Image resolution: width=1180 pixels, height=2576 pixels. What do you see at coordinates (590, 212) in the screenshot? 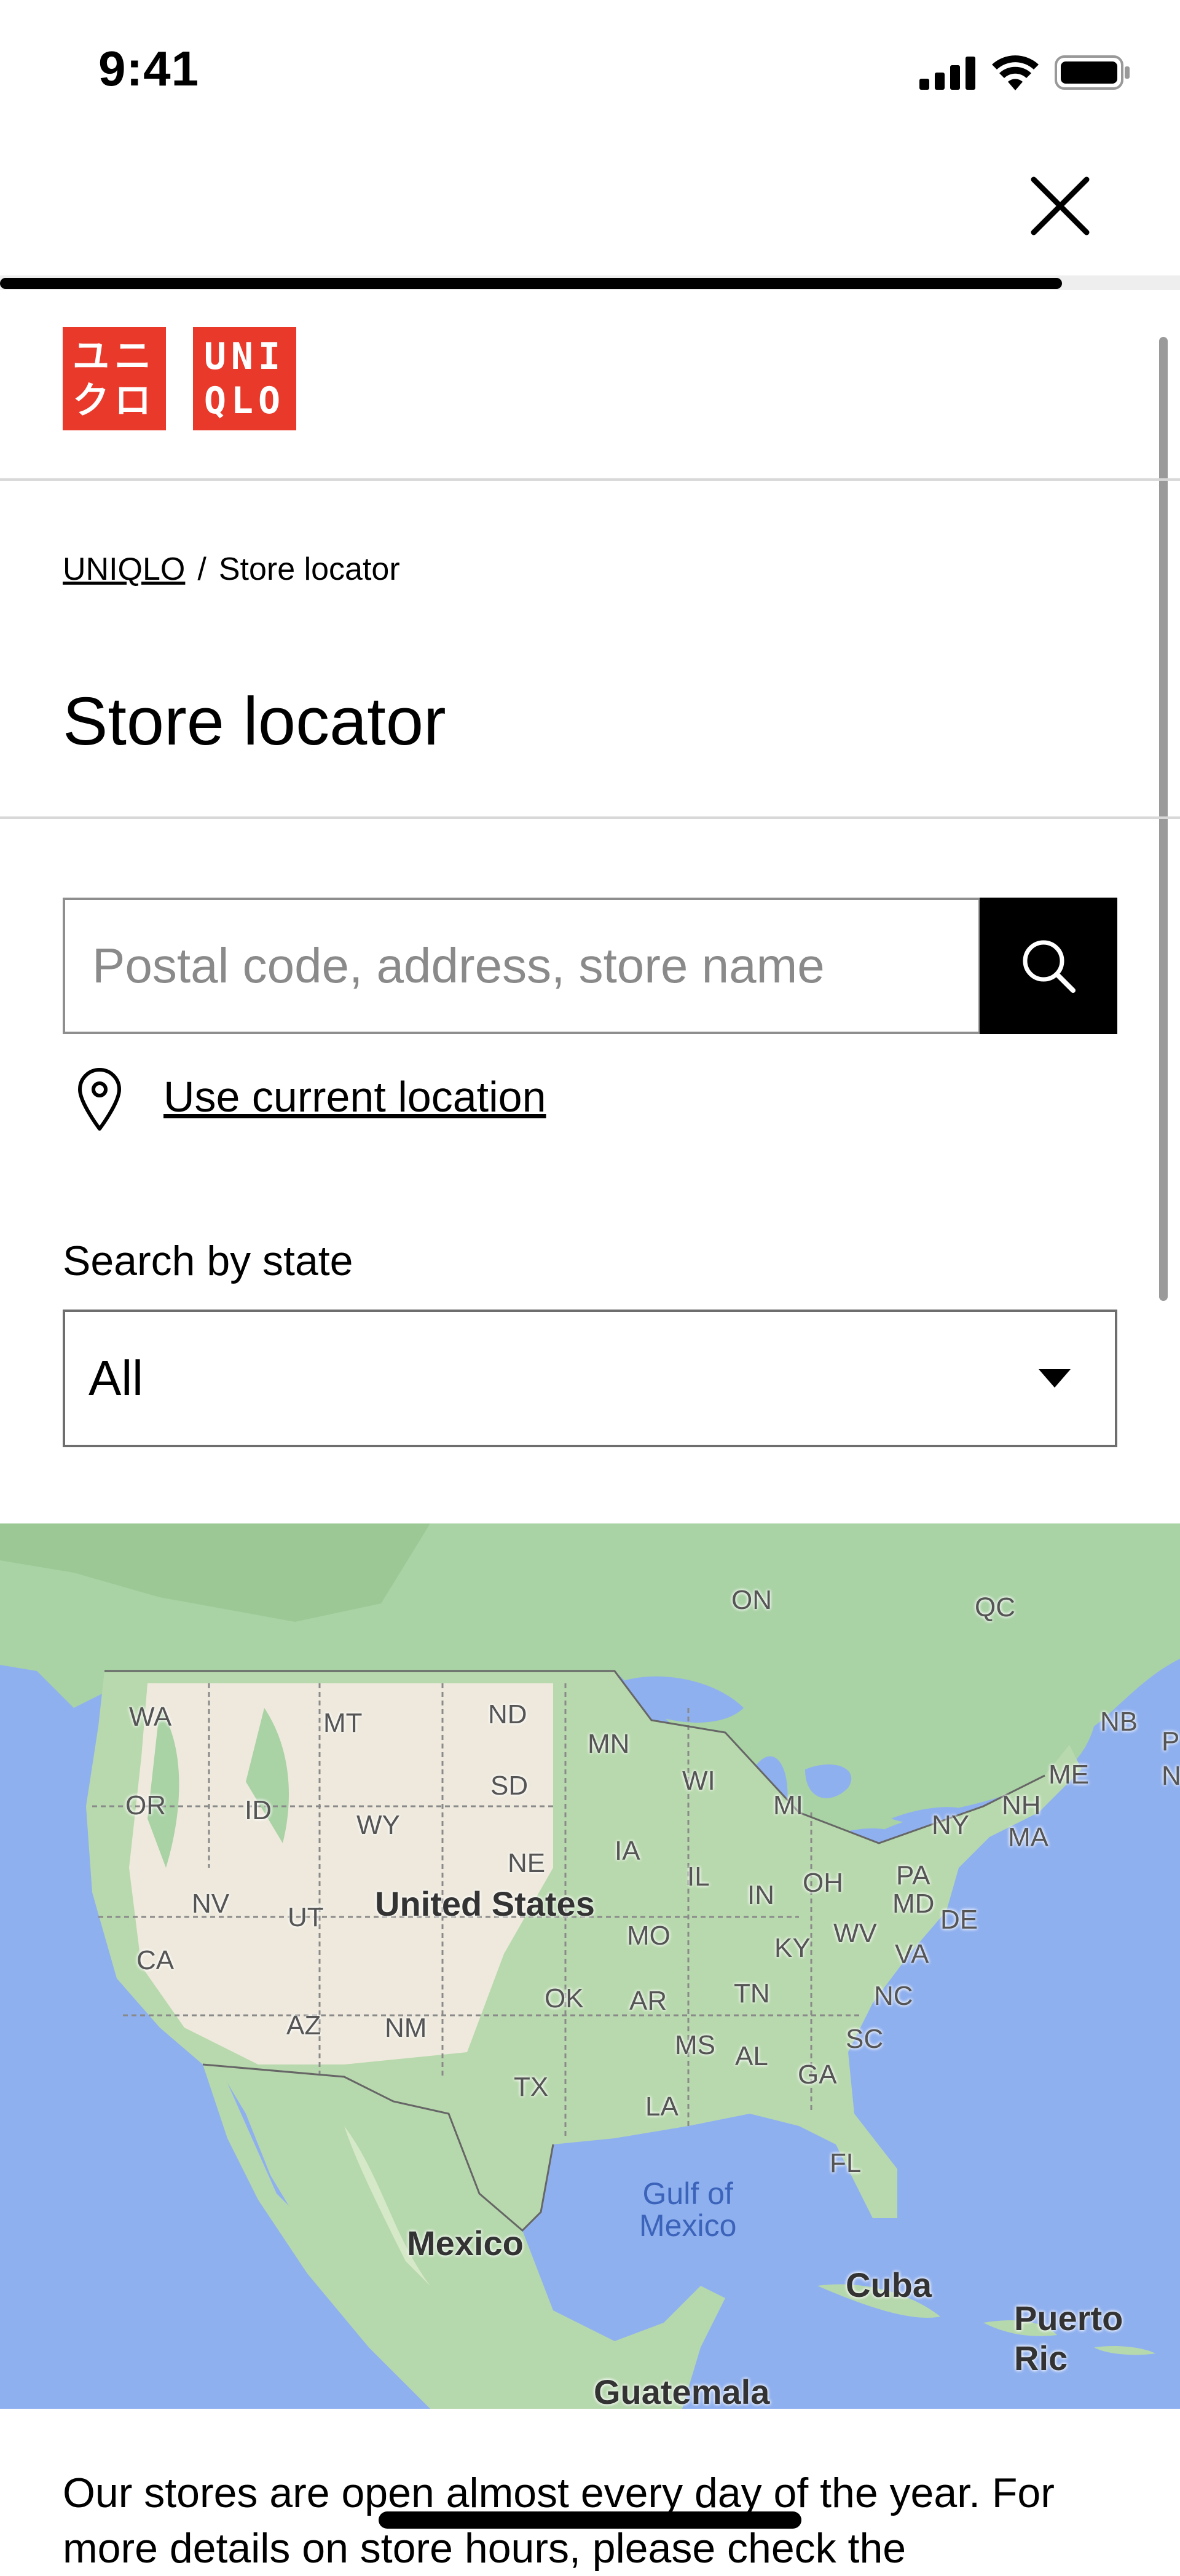
I see `modal-header` at bounding box center [590, 212].